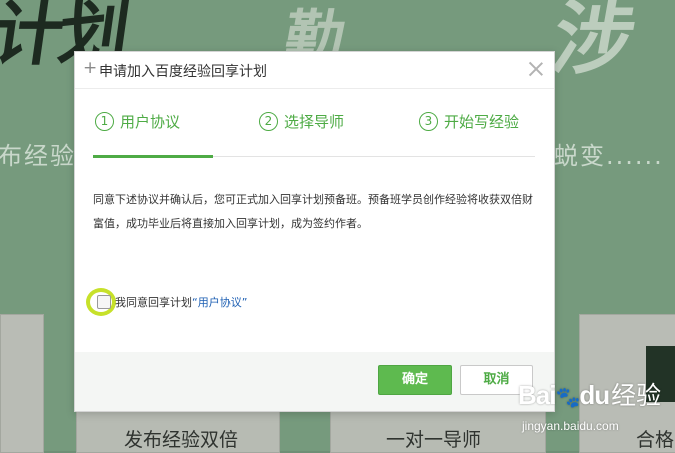  I want to click on dialog-title: 申请加入百度经验回享计划, so click(183, 72).